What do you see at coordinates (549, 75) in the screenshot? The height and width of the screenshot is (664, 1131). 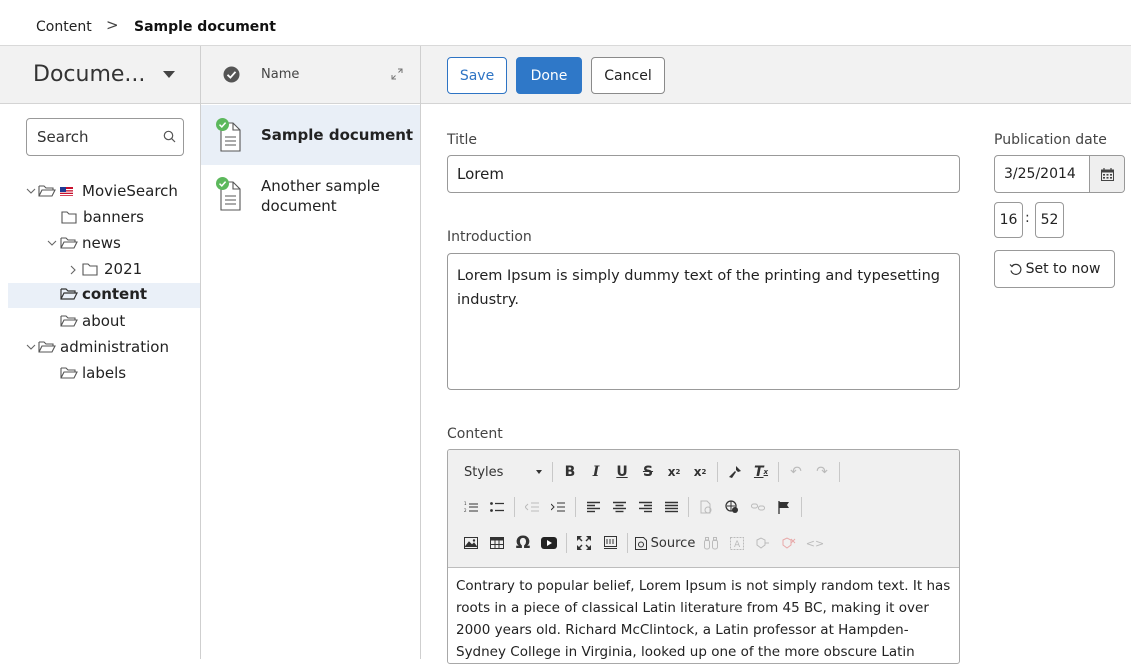 I see `done-button: Done` at bounding box center [549, 75].